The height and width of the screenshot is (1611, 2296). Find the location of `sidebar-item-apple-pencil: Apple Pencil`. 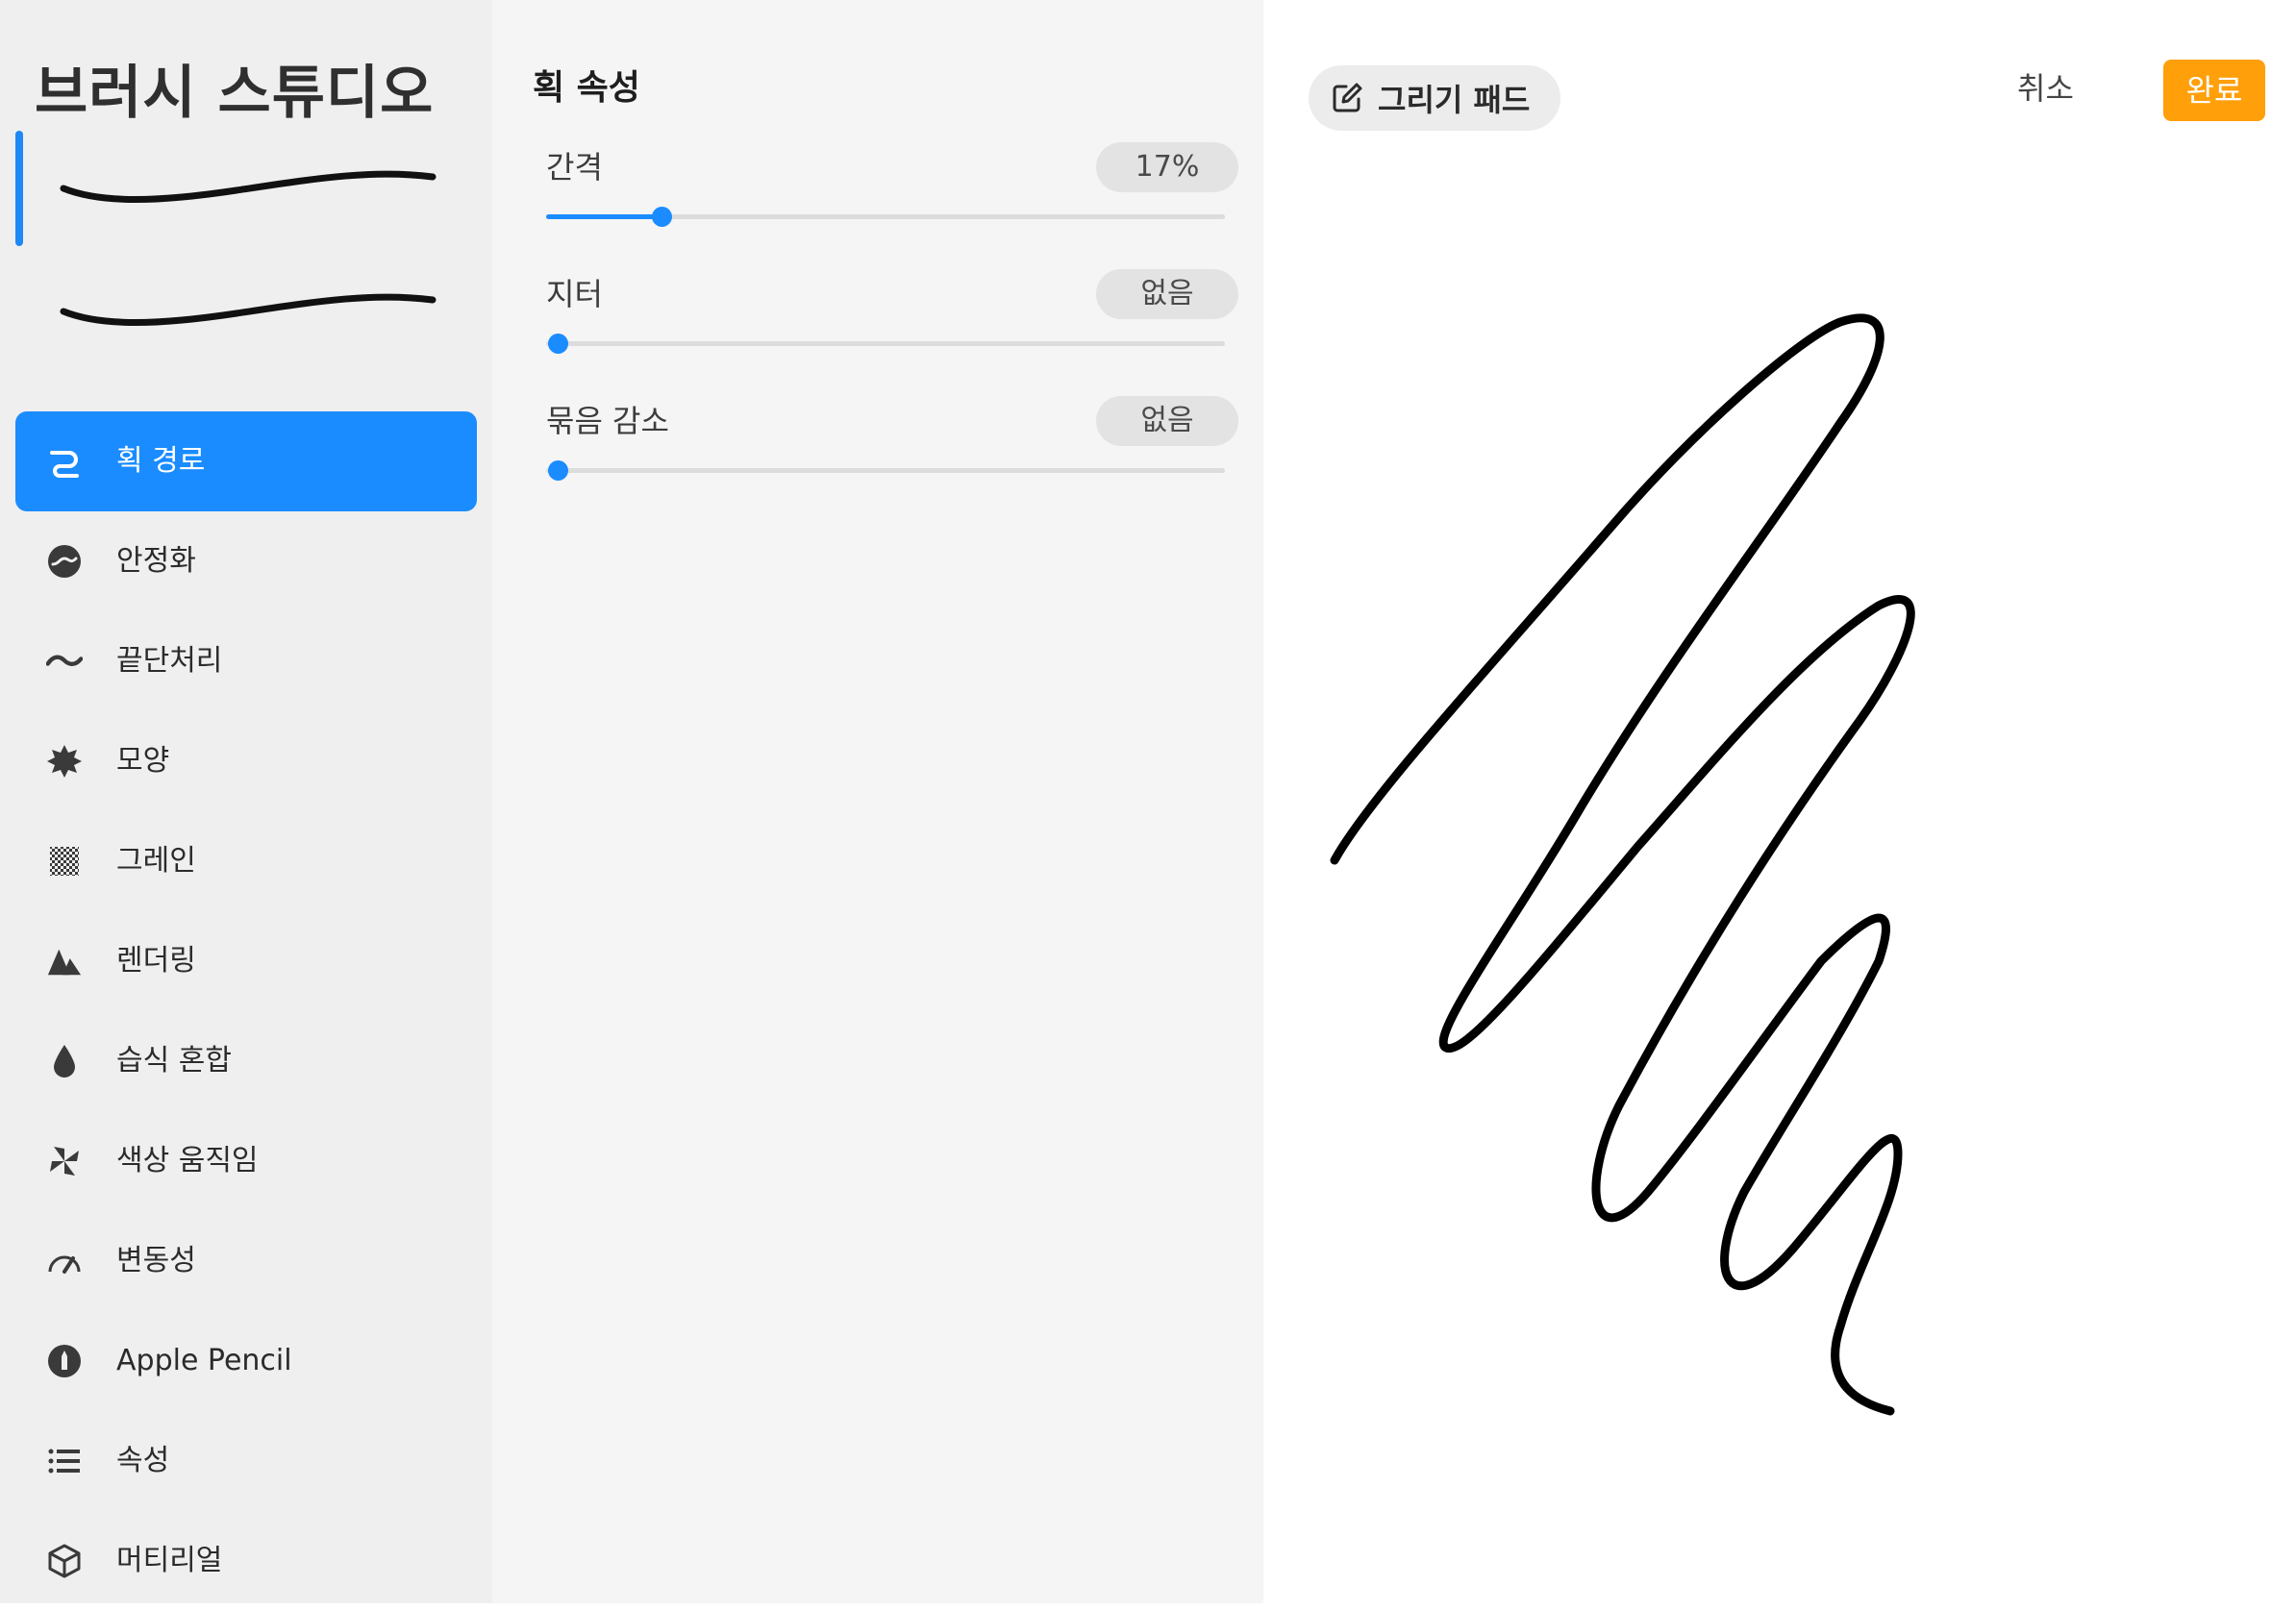

sidebar-item-apple-pencil: Apple Pencil is located at coordinates (246, 1361).